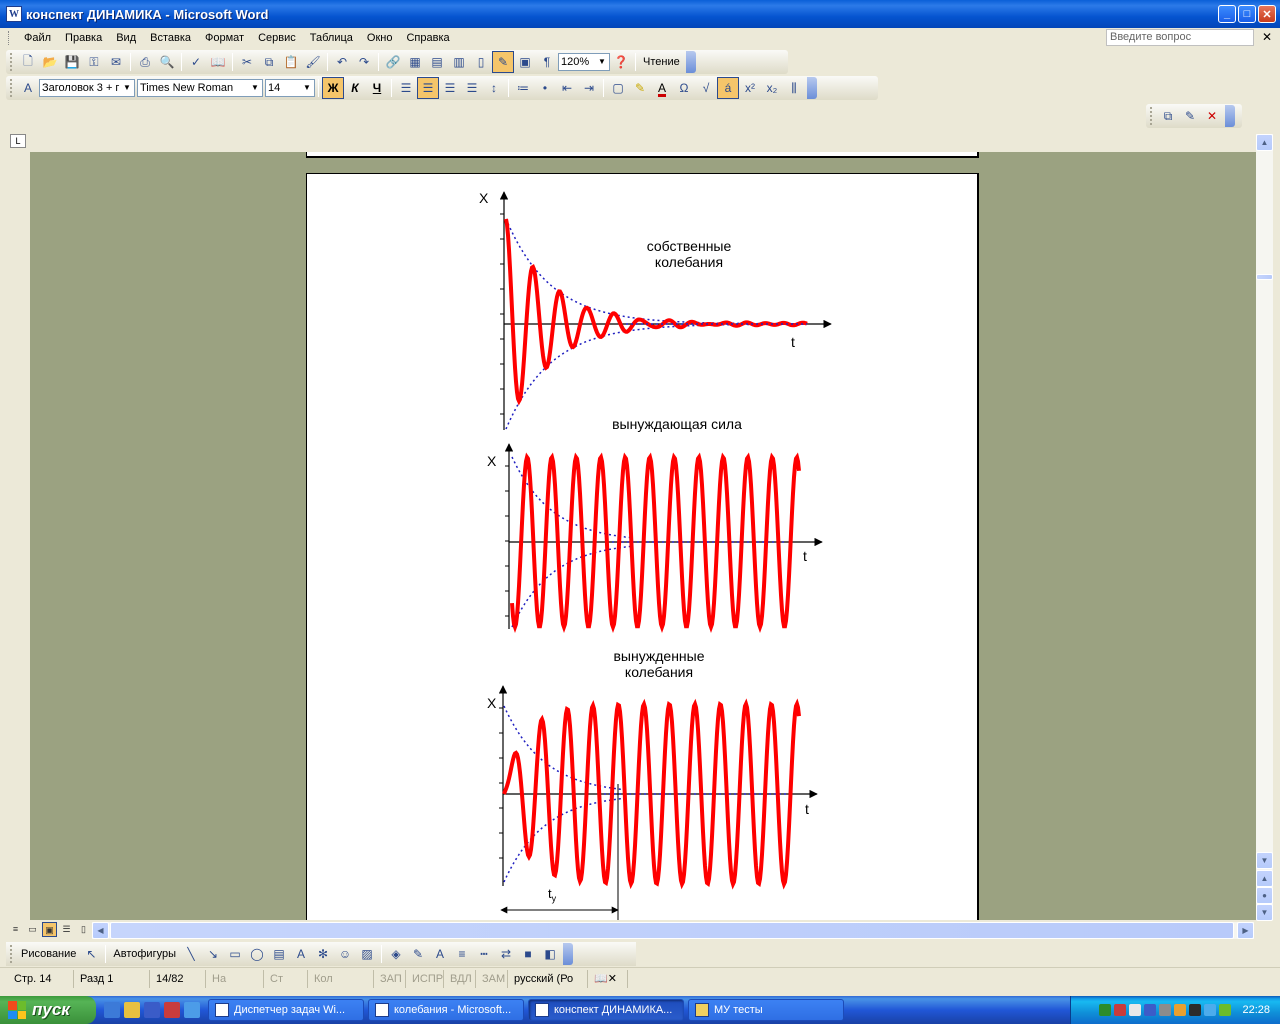 The height and width of the screenshot is (1024, 1280). I want to click on copy-icon: ⧉, so click(269, 62).